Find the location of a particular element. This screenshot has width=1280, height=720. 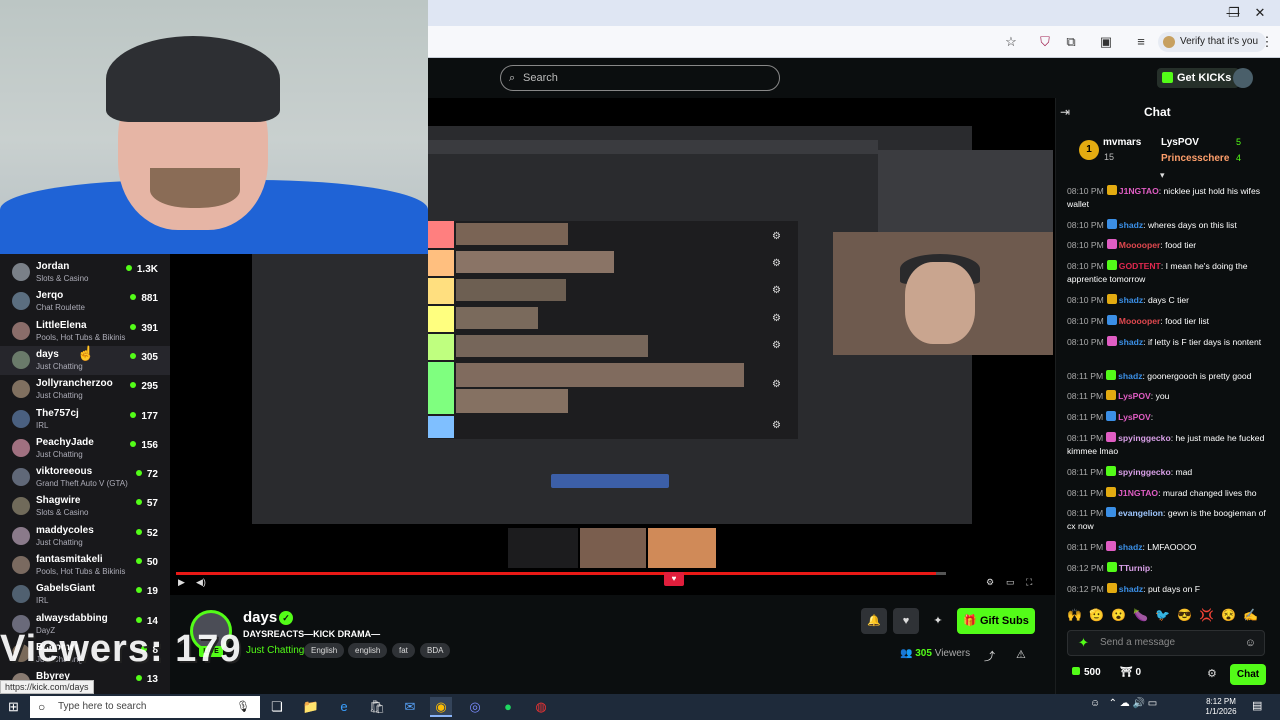

video-thumbnail is located at coordinates (613, 548).